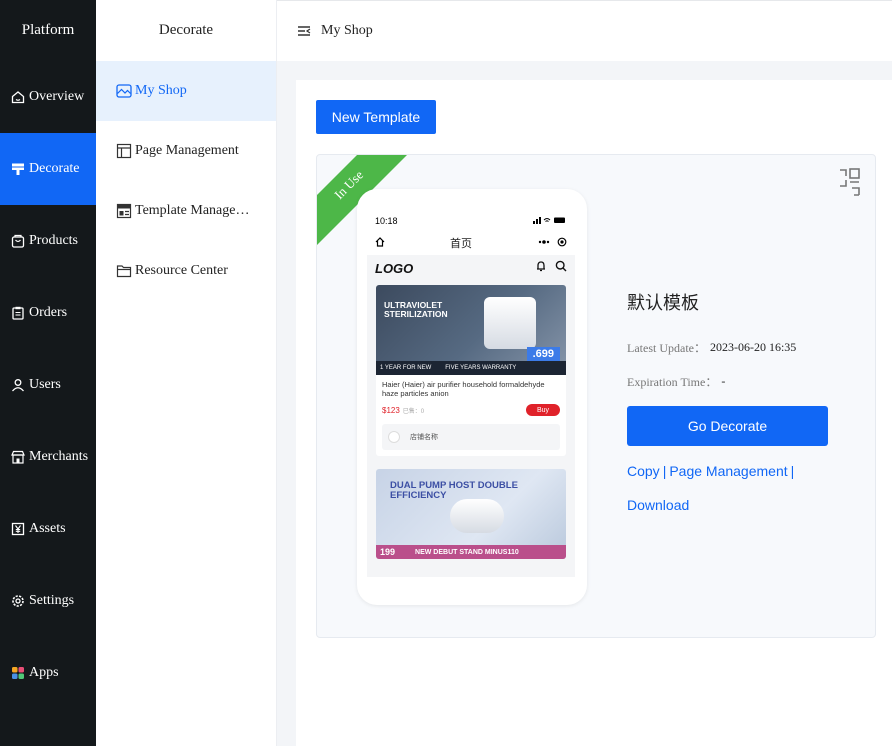  I want to click on apps-grid-icon, so click(18, 673).